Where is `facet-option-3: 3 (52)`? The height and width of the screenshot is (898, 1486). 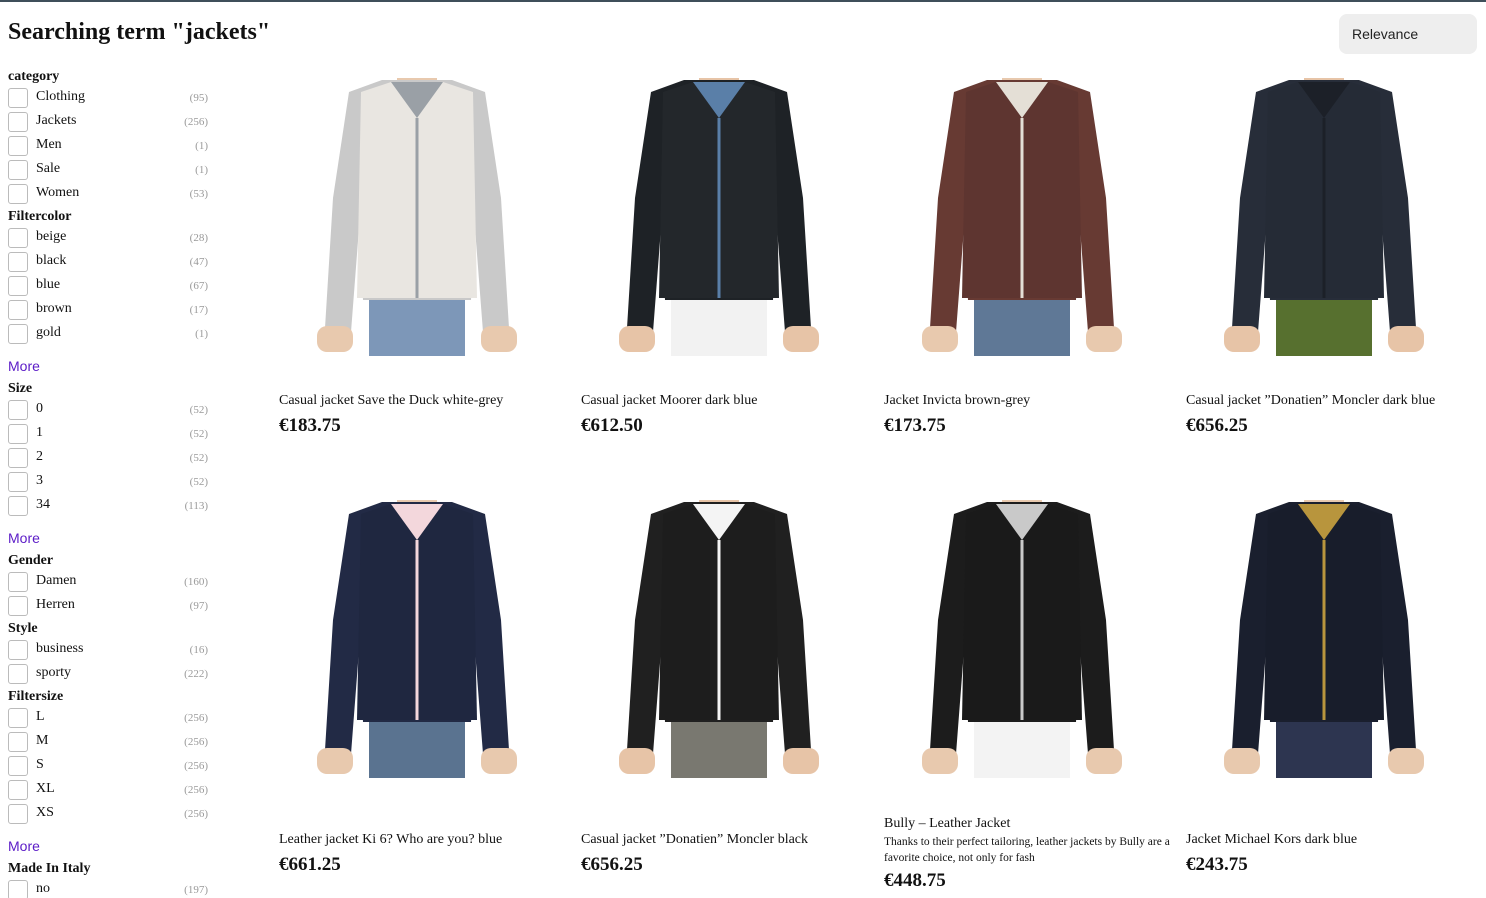
facet-option-3: 3 (52) is located at coordinates (109, 482).